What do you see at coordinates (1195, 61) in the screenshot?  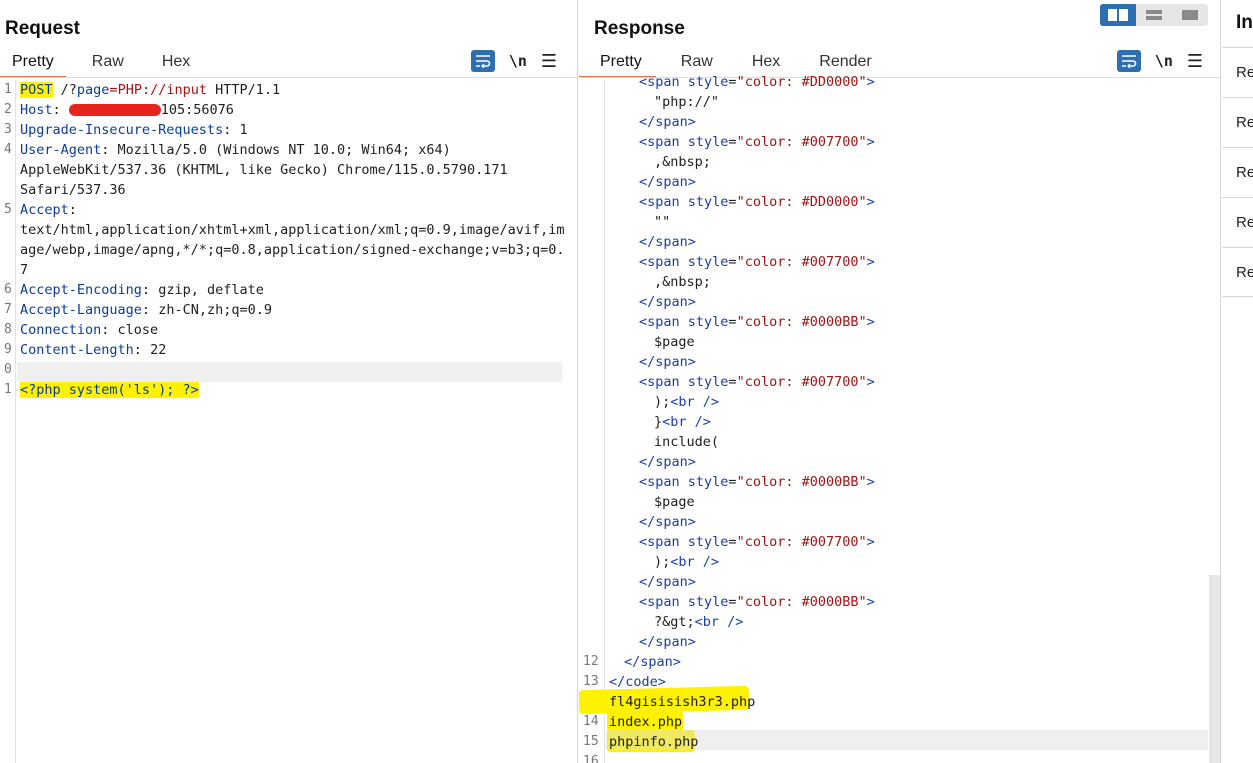 I see `response-menu-icon: ☰` at bounding box center [1195, 61].